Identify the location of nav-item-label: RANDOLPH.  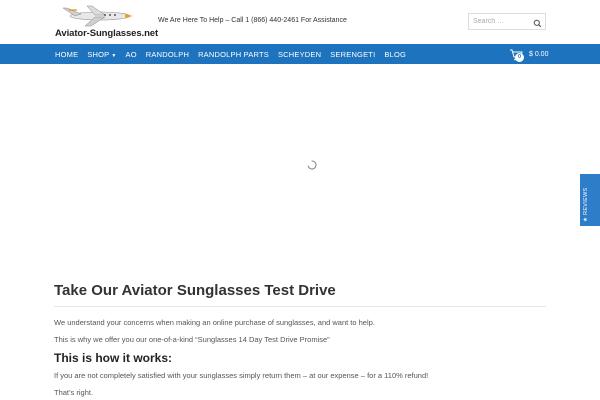
(167, 54).